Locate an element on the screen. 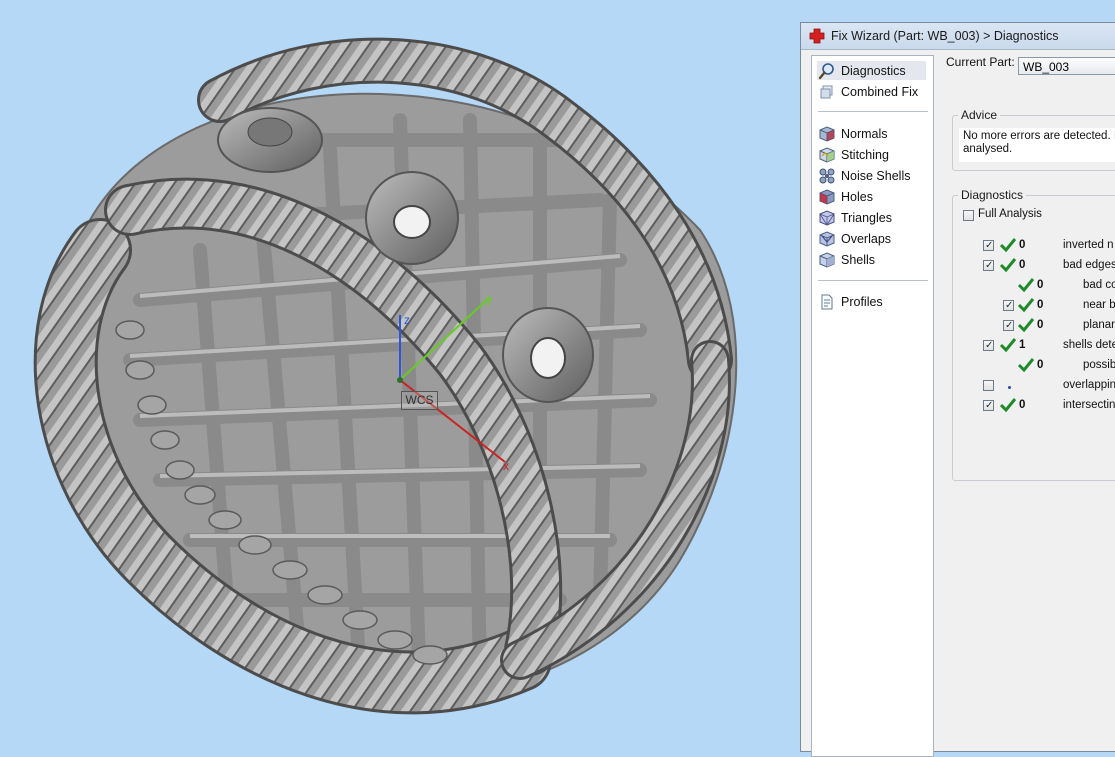 This screenshot has height=757, width=1115. noise-shells-icon is located at coordinates (827, 175).